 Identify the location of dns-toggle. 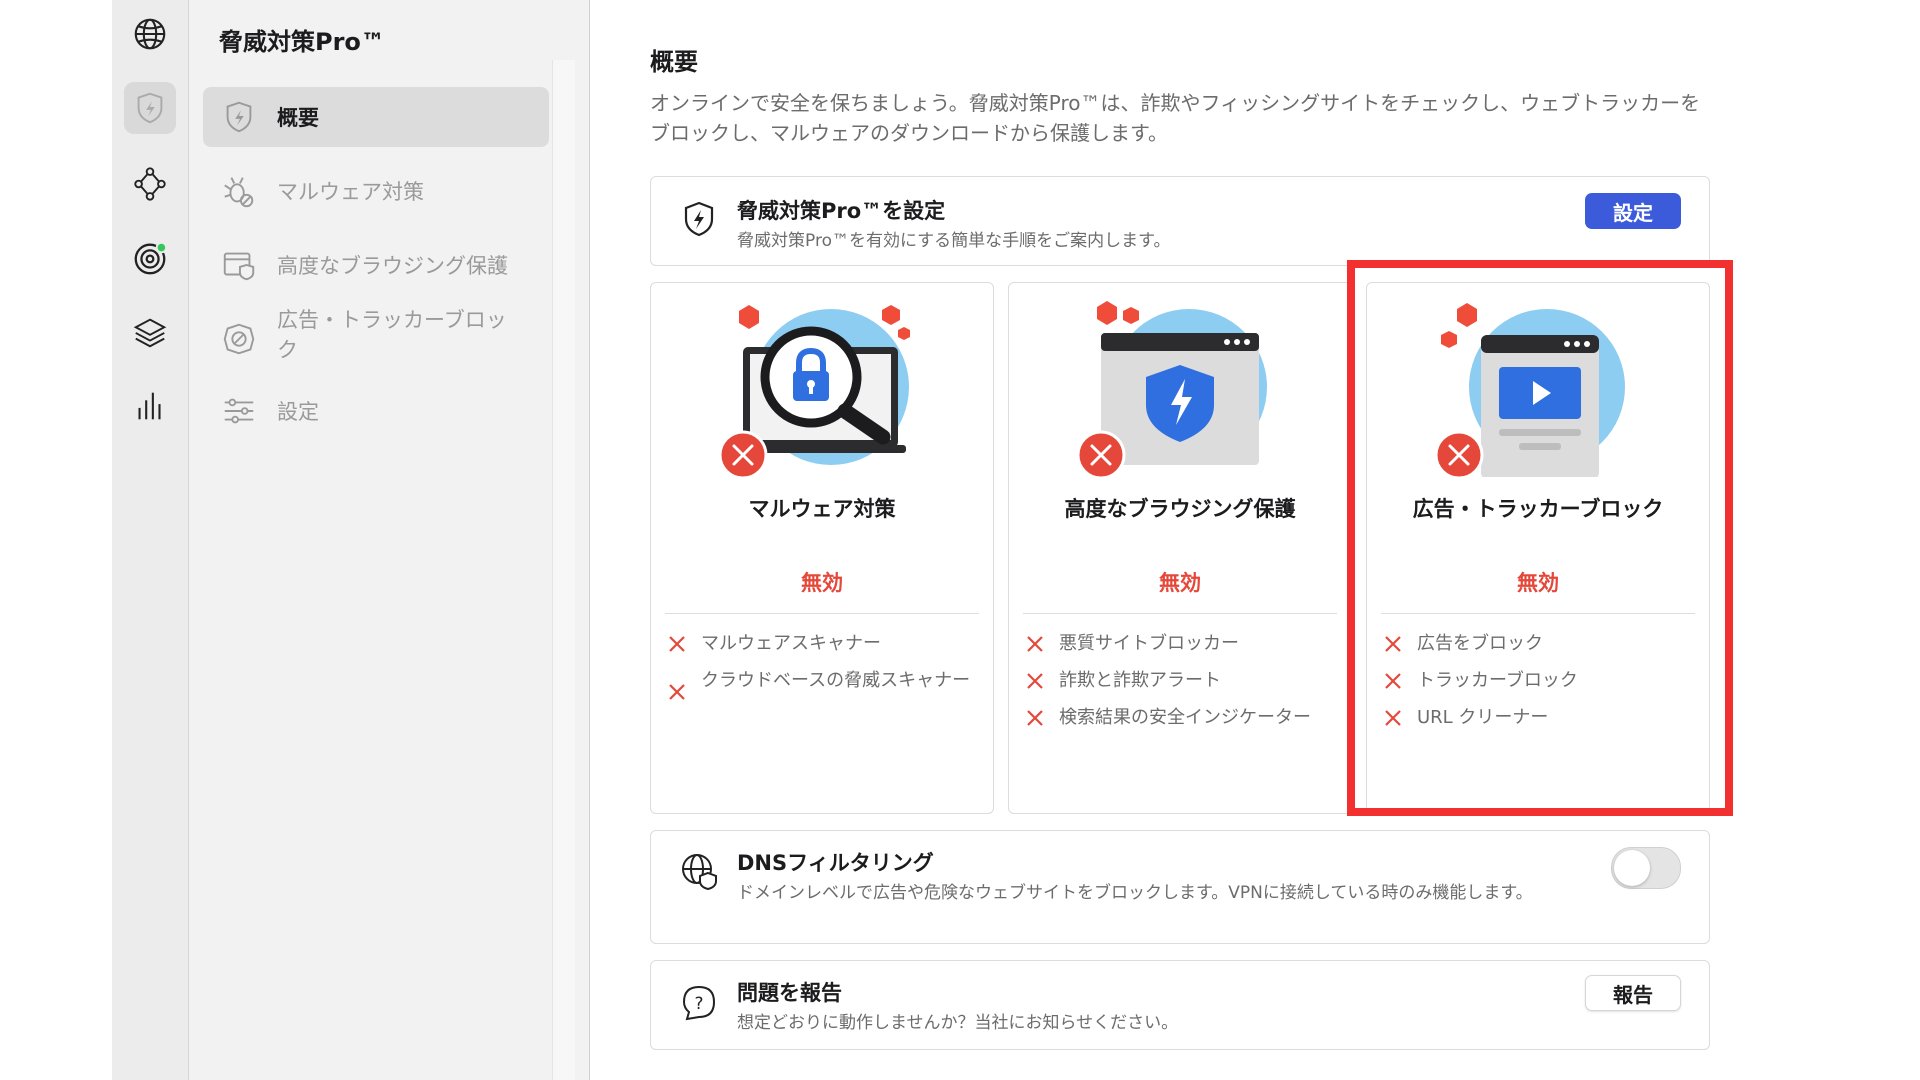
(1646, 868).